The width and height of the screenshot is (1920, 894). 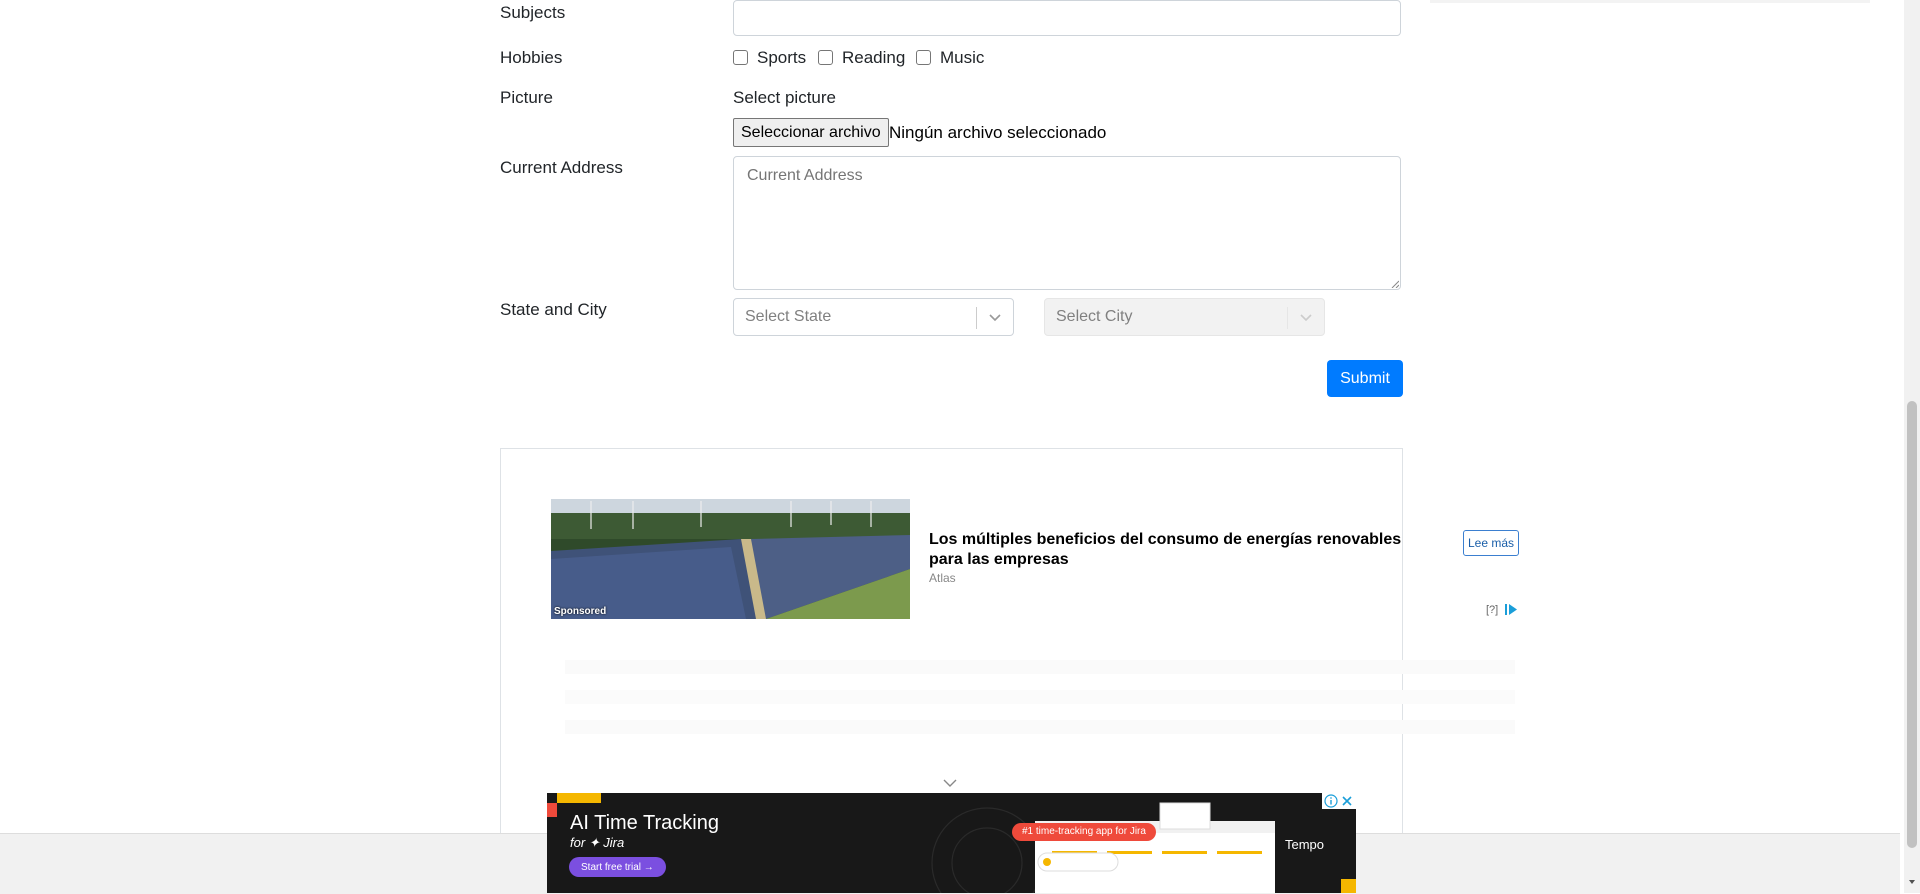 What do you see at coordinates (1395, 284) in the screenshot?
I see `resize-grip-icon` at bounding box center [1395, 284].